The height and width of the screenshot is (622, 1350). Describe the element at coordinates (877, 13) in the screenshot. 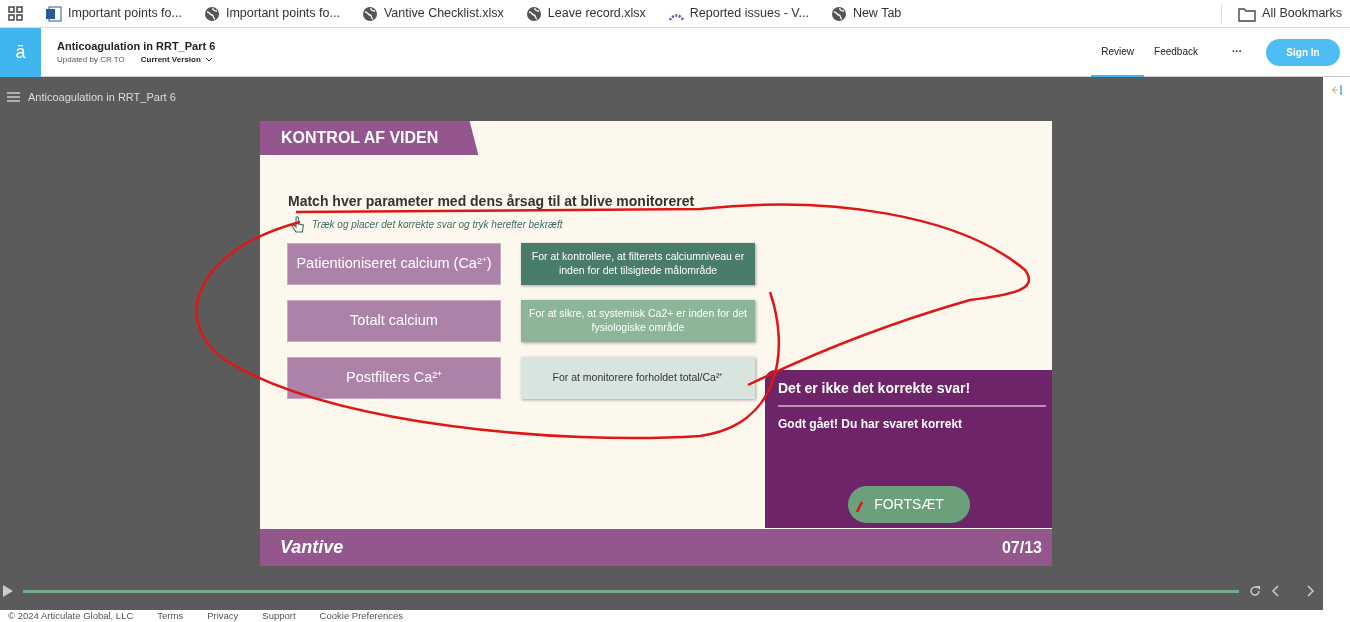

I see `bookmark-link: New Tab` at that location.